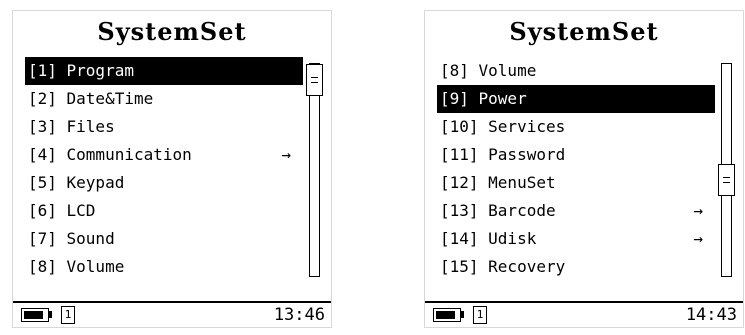 The height and width of the screenshot is (335, 745). I want to click on menu-item-date-time: [2] Date&Time, so click(164, 99).